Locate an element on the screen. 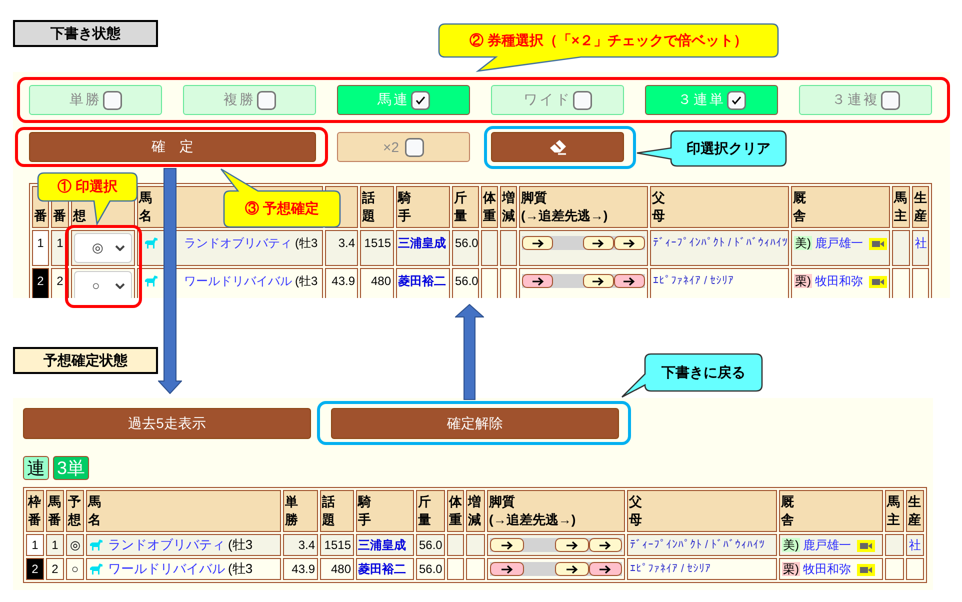 This screenshot has height=602, width=962. bet-type-badge: 連 is located at coordinates (36, 468).